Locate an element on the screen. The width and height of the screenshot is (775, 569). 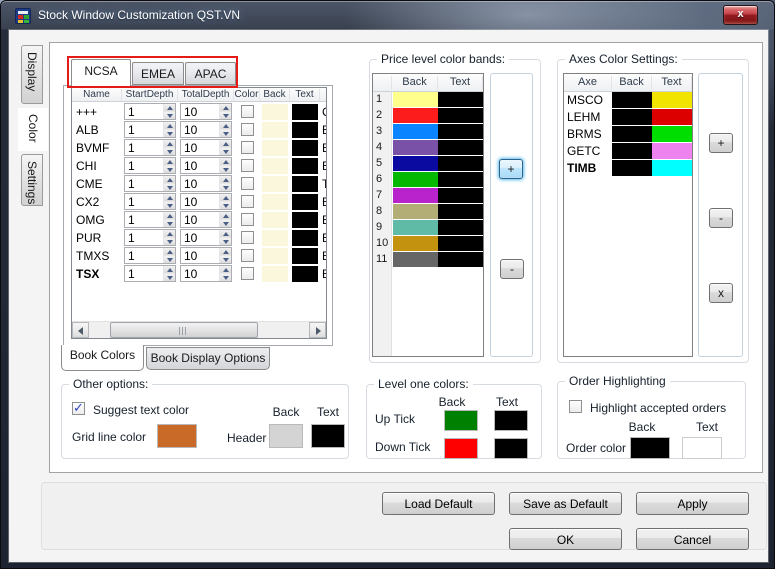
apply-button: Apply is located at coordinates (692, 503).